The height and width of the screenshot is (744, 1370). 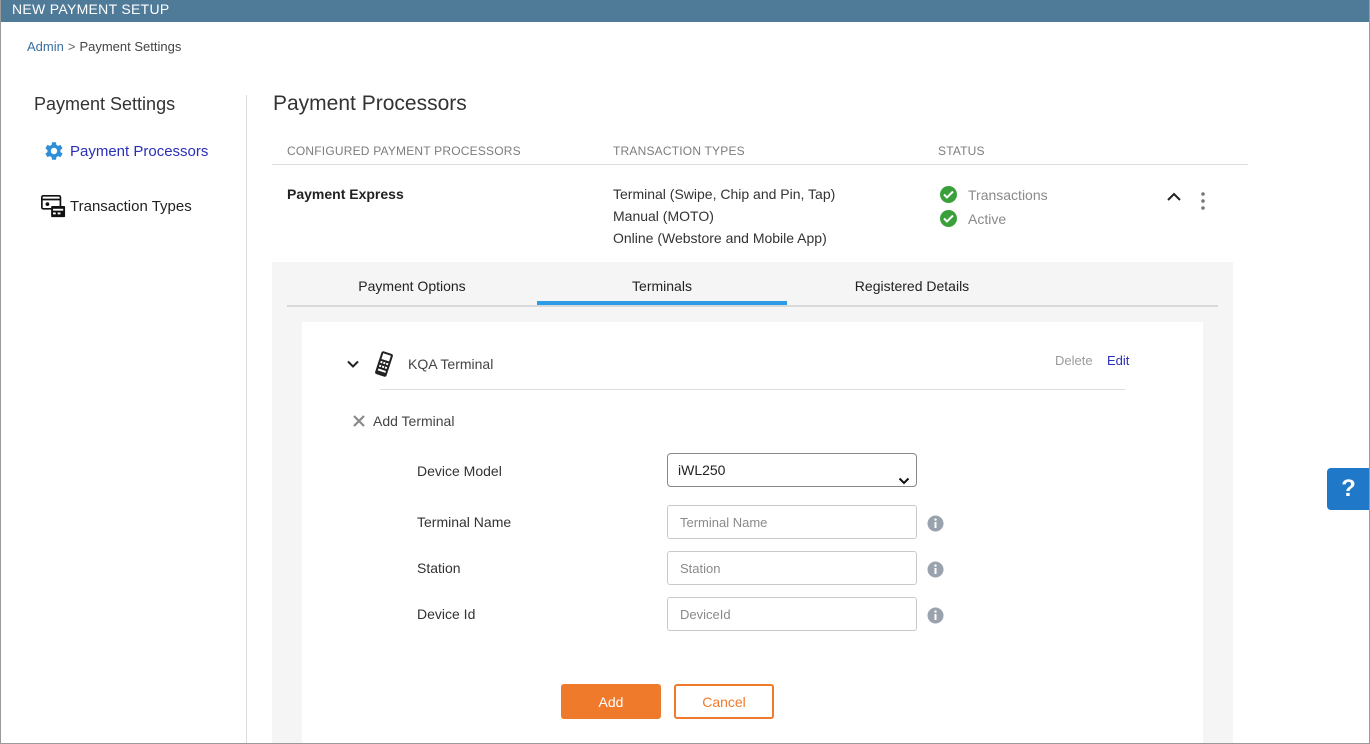 What do you see at coordinates (792, 522) in the screenshot?
I see `terminal-name-input` at bounding box center [792, 522].